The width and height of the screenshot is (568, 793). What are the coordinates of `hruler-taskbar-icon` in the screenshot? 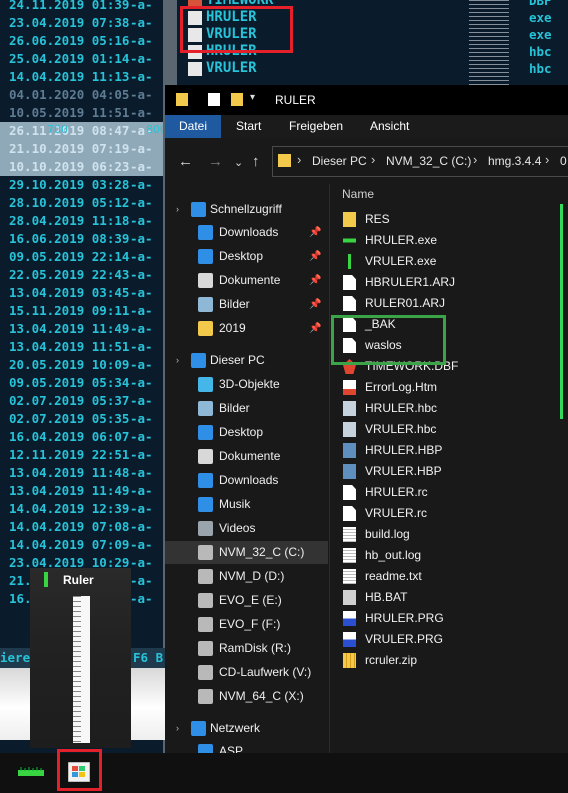 It's located at (31, 772).